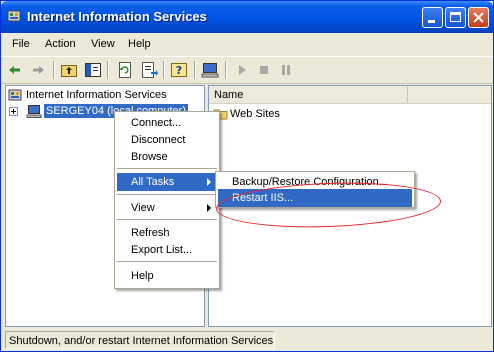 The height and width of the screenshot is (352, 494). What do you see at coordinates (60, 44) in the screenshot?
I see `menu-action: Action` at bounding box center [60, 44].